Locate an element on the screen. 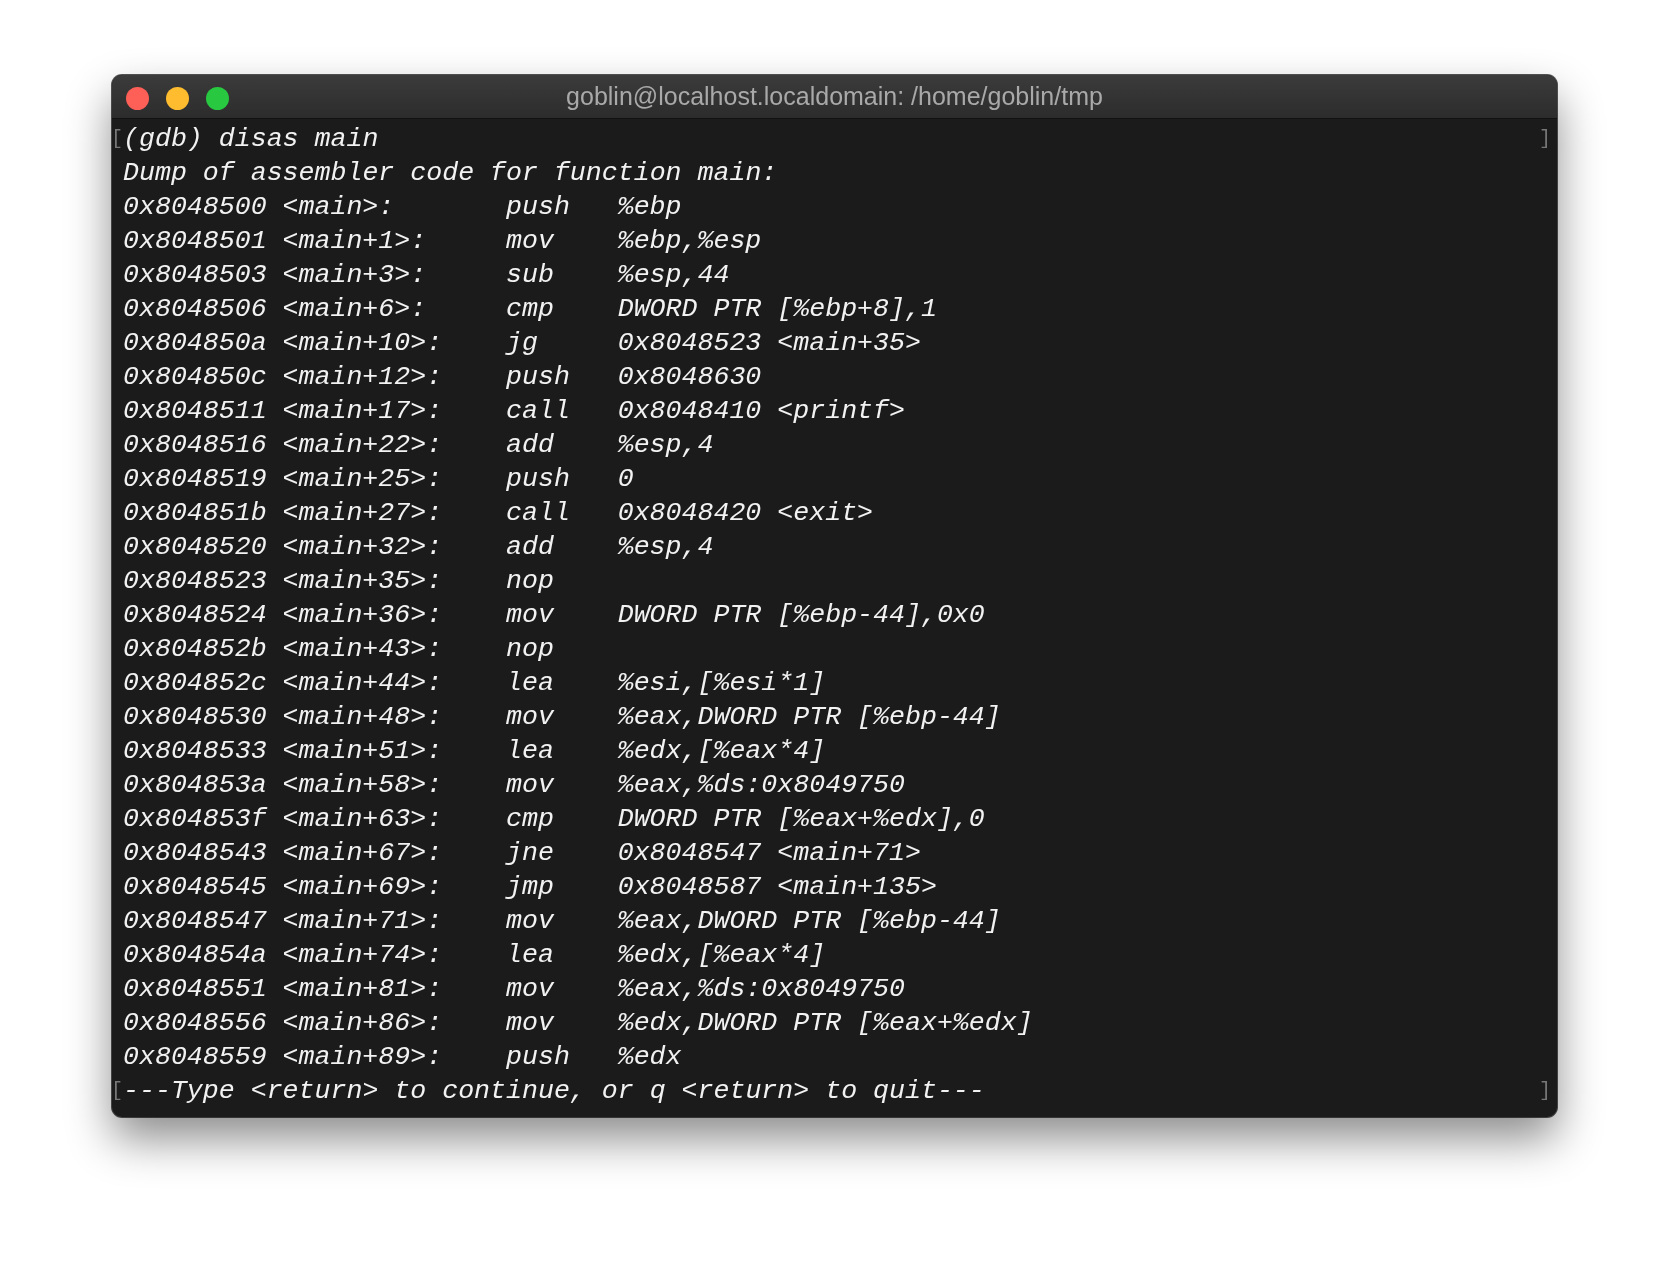 This screenshot has width=1668, height=1266. symbol-label: <main+25>: is located at coordinates (362, 479).